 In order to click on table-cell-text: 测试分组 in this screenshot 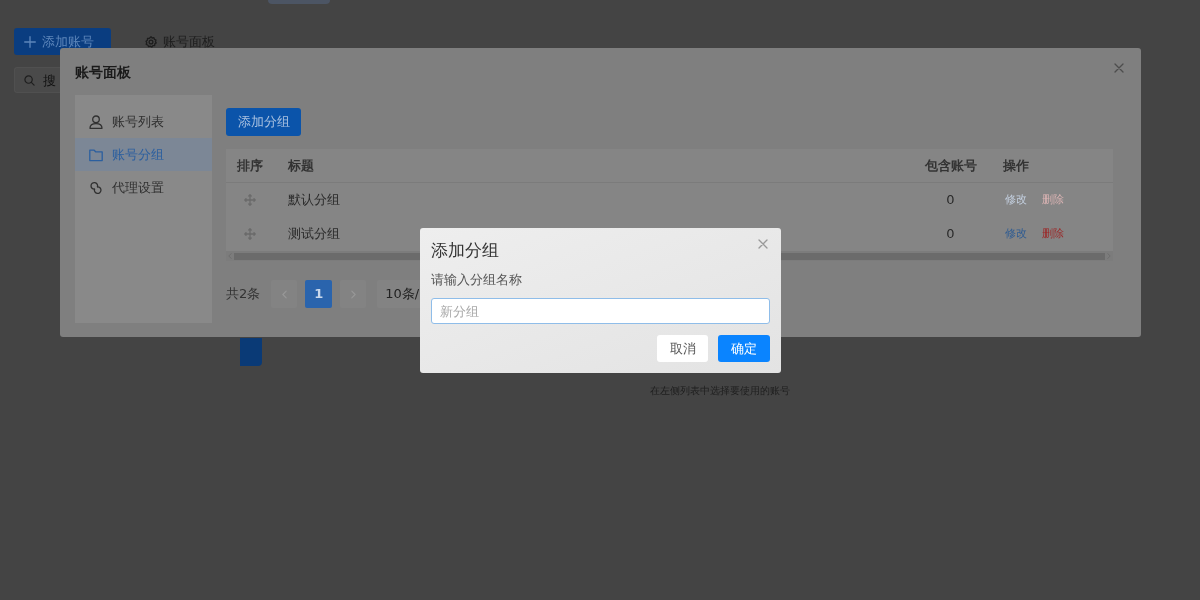, I will do `click(314, 234)`.